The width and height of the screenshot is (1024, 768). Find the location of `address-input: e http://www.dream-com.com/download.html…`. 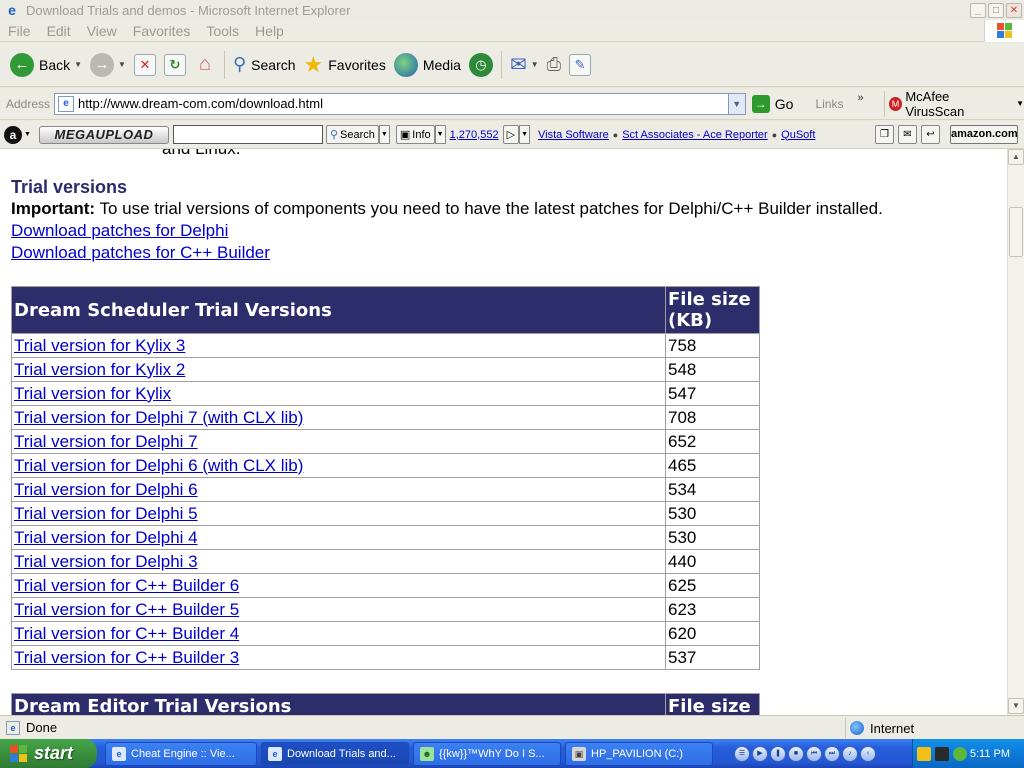

address-input: e http://www.dream-com.com/download.html… is located at coordinates (400, 103).